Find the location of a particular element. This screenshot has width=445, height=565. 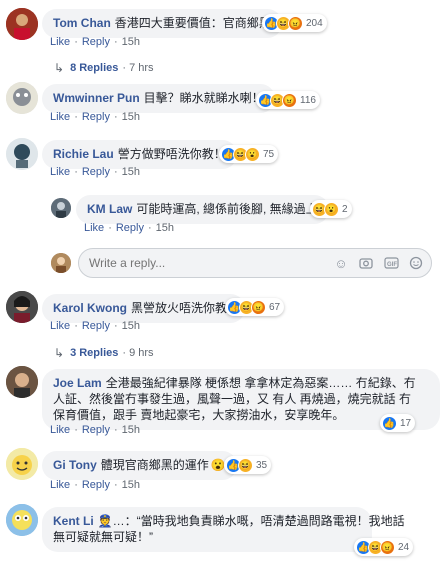

reaction-count: 75 is located at coordinates (269, 154).